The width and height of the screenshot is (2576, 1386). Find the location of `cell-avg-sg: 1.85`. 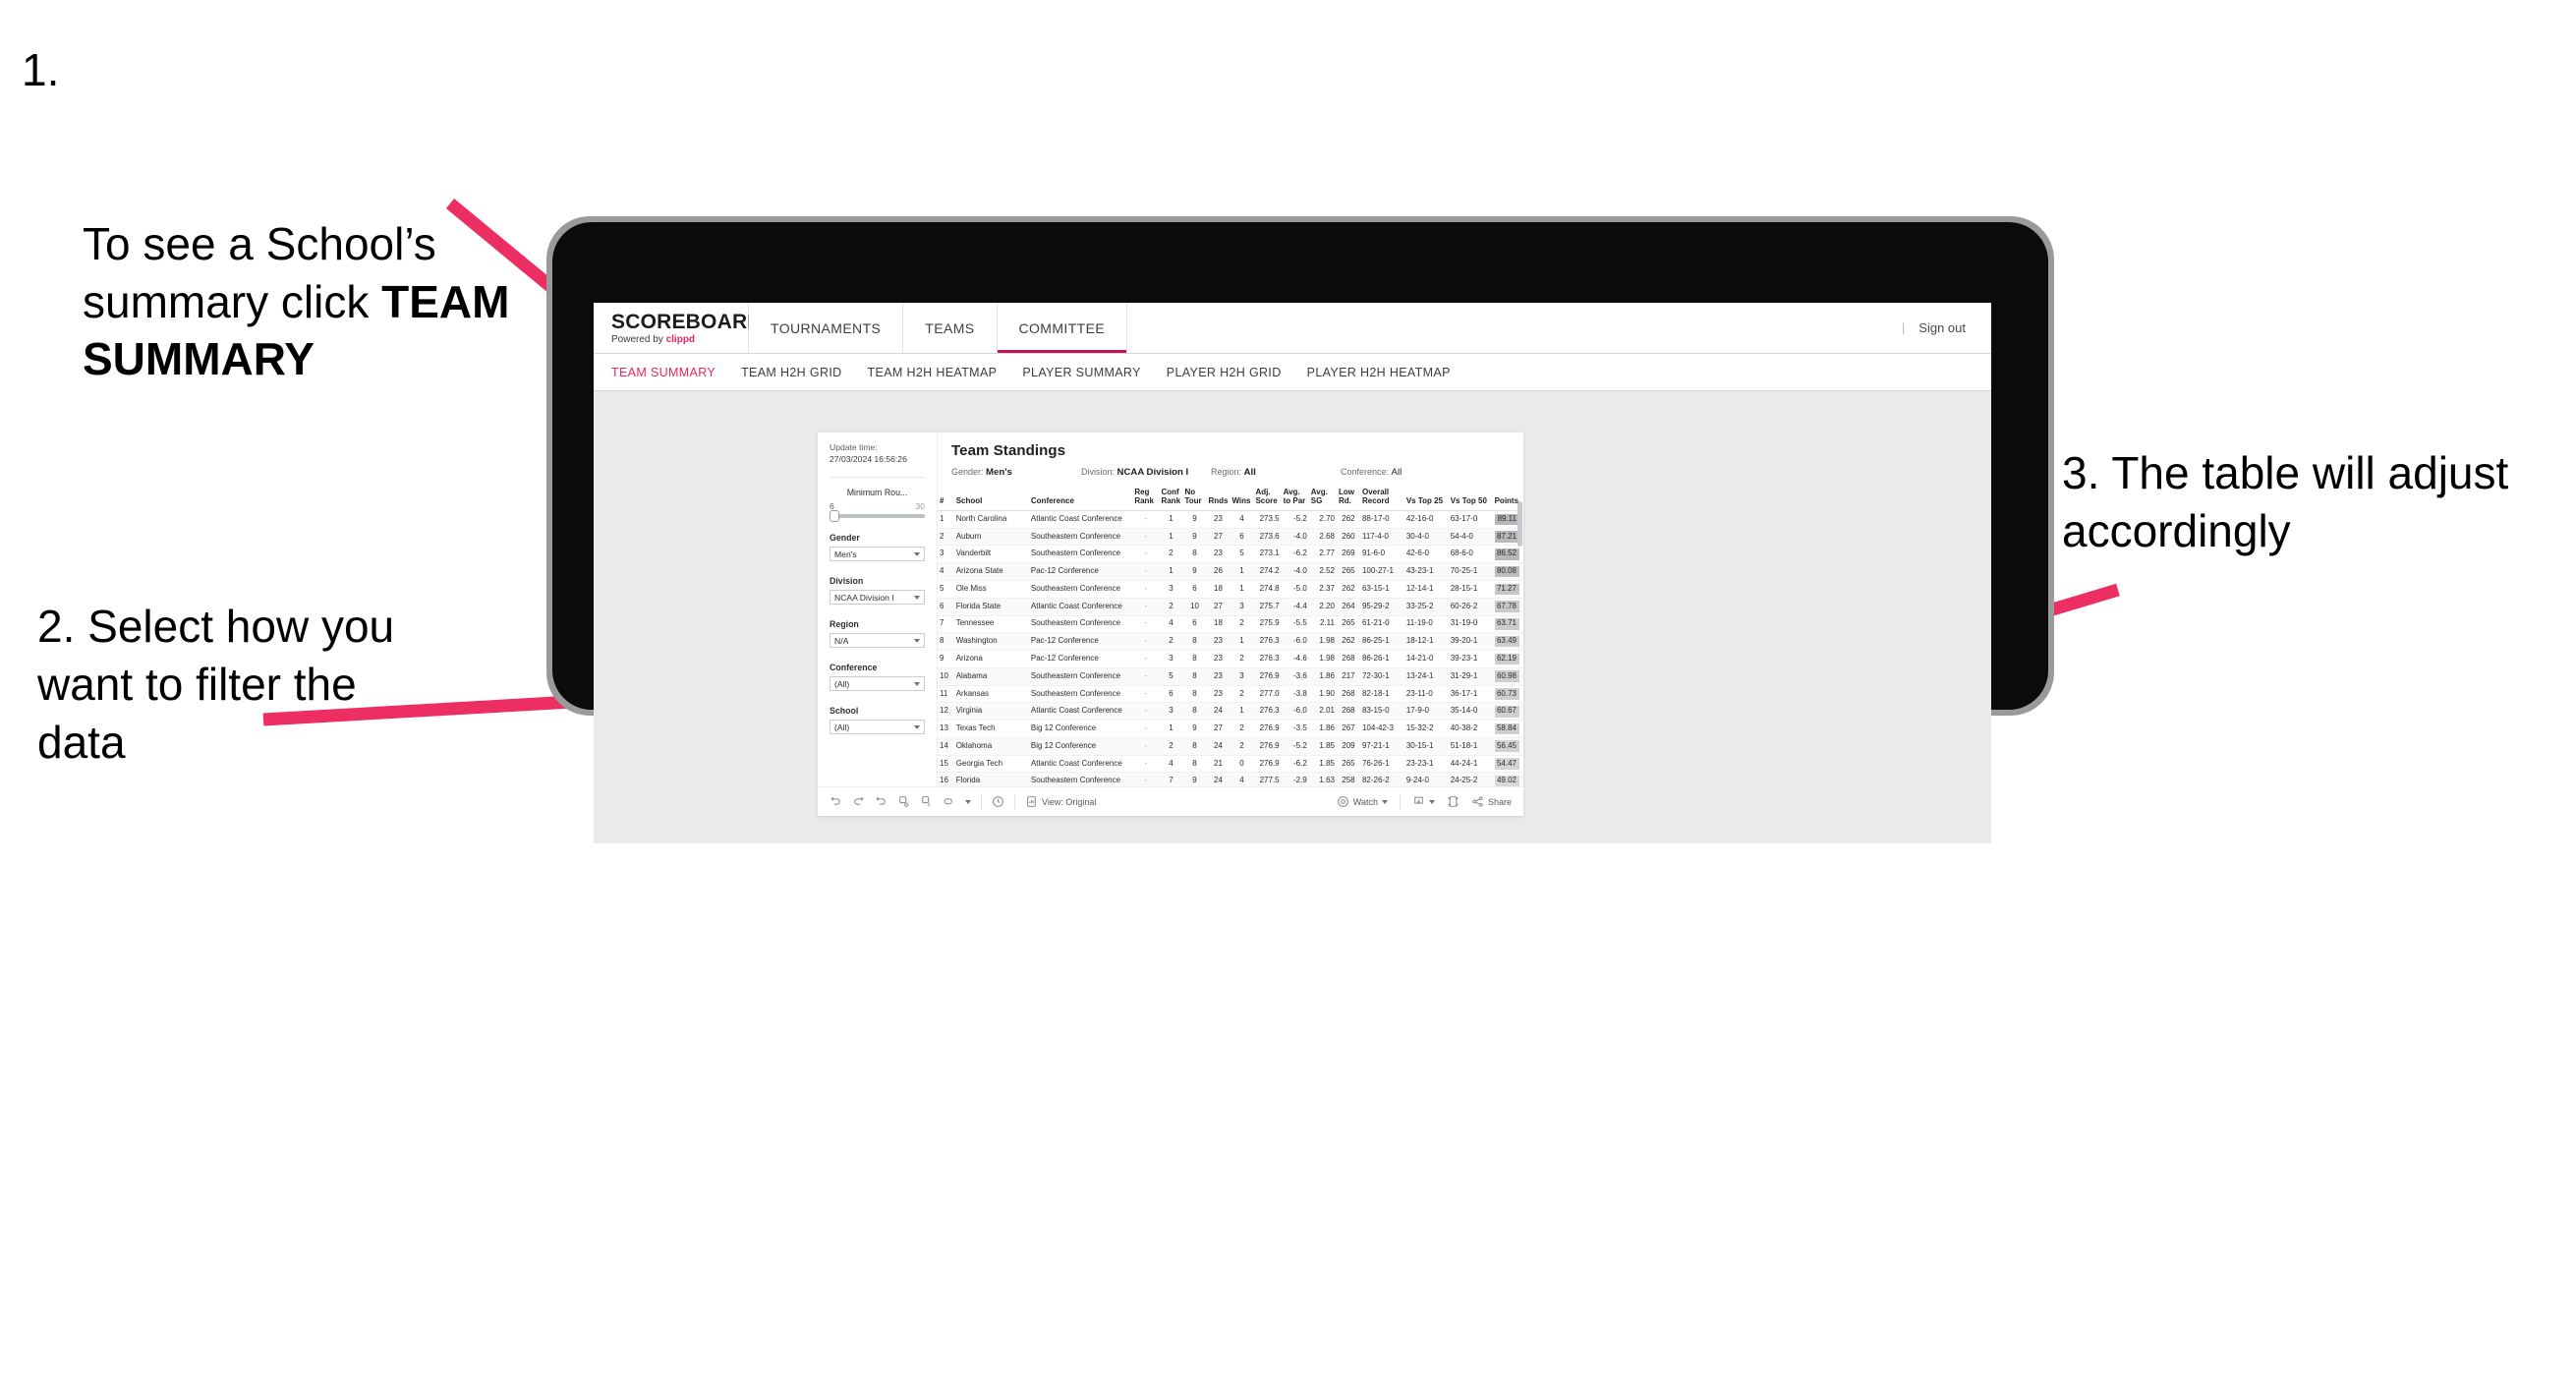

cell-avg-sg: 1.85 is located at coordinates (1323, 747).